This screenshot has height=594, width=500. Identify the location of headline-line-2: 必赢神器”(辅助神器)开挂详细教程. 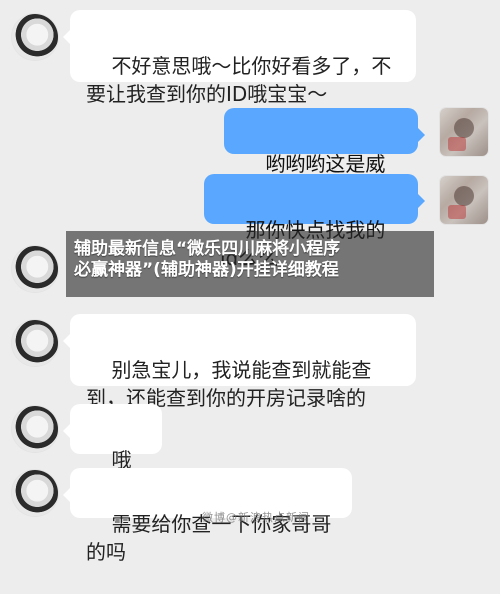
(206, 270).